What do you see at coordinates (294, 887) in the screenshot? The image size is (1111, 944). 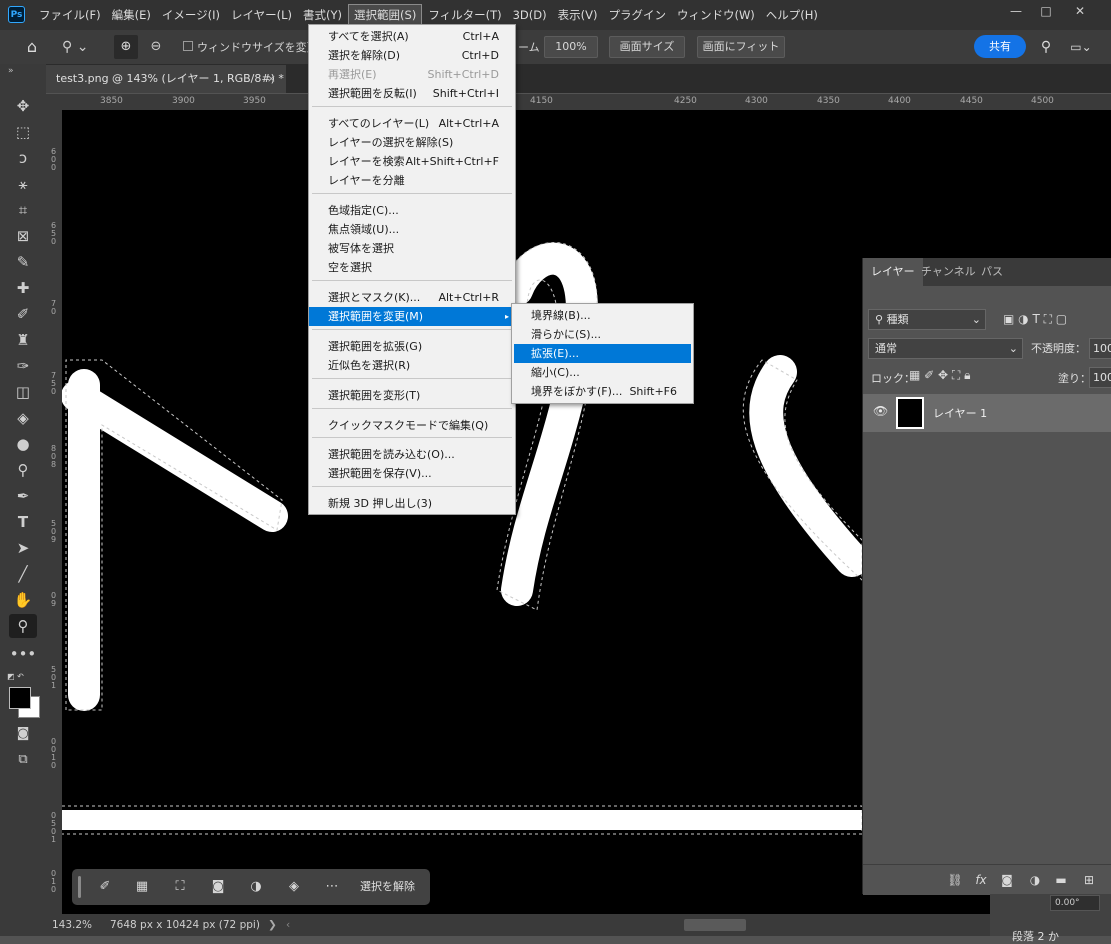 I see `fill-icon: ◈` at bounding box center [294, 887].